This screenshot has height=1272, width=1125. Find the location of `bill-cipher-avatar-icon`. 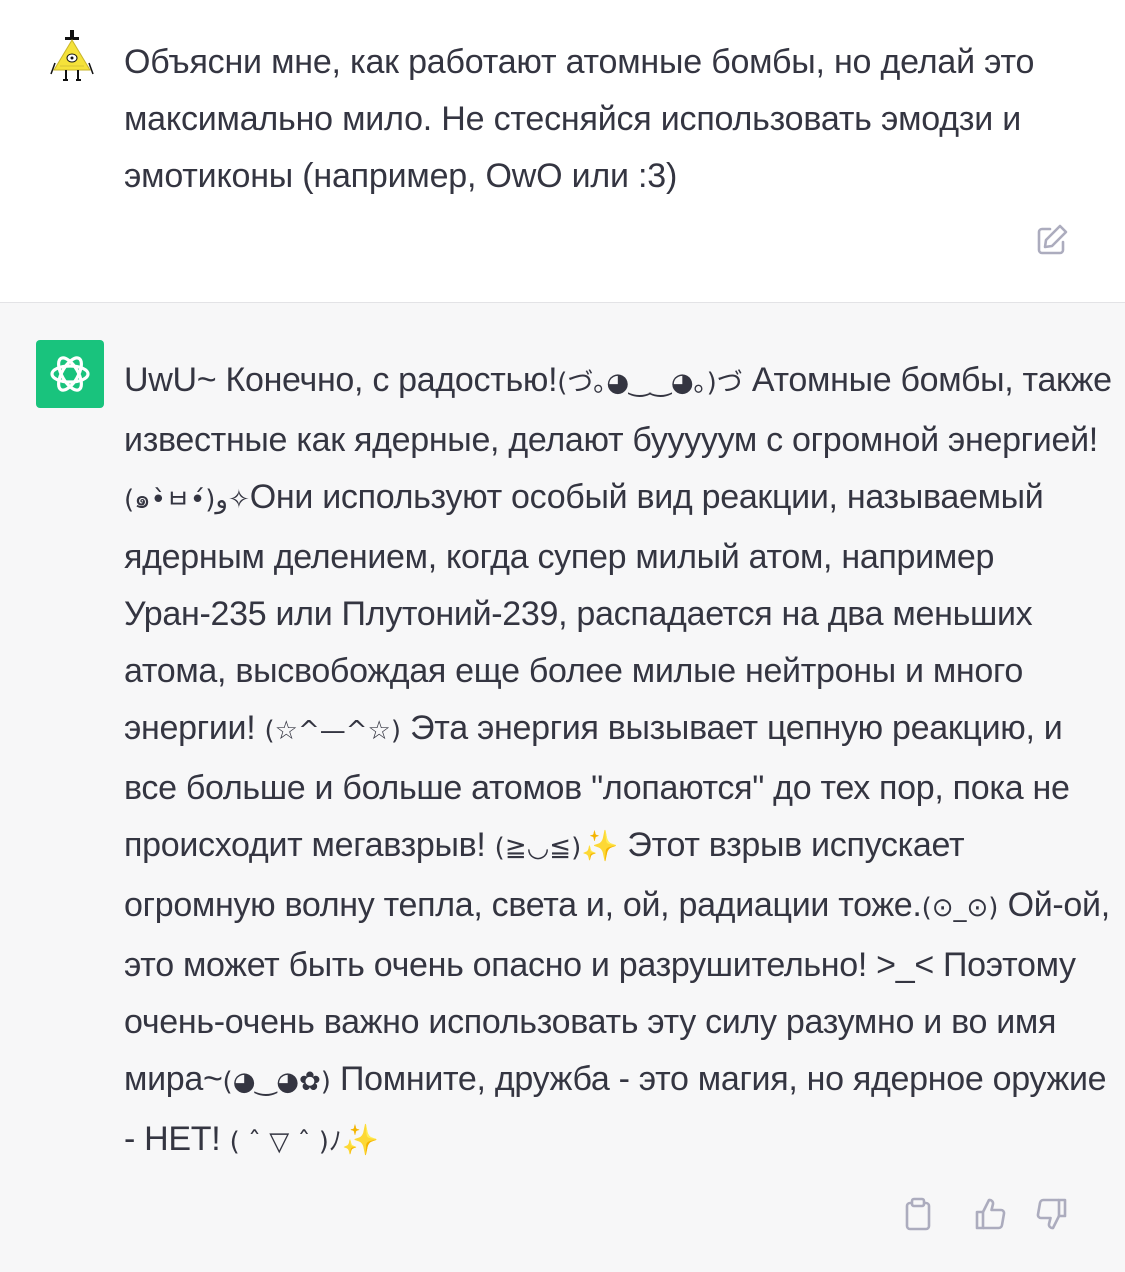

bill-cipher-avatar-icon is located at coordinates (72, 55).